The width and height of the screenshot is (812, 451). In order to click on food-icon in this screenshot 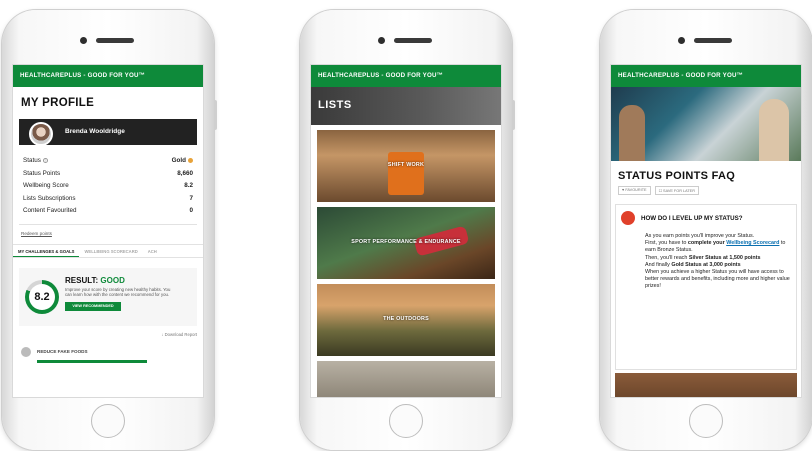, I will do `click(26, 351)`.